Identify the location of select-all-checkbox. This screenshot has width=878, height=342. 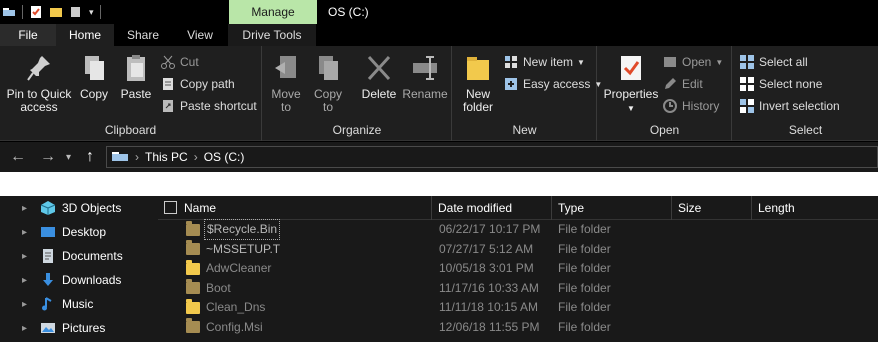
(170, 207).